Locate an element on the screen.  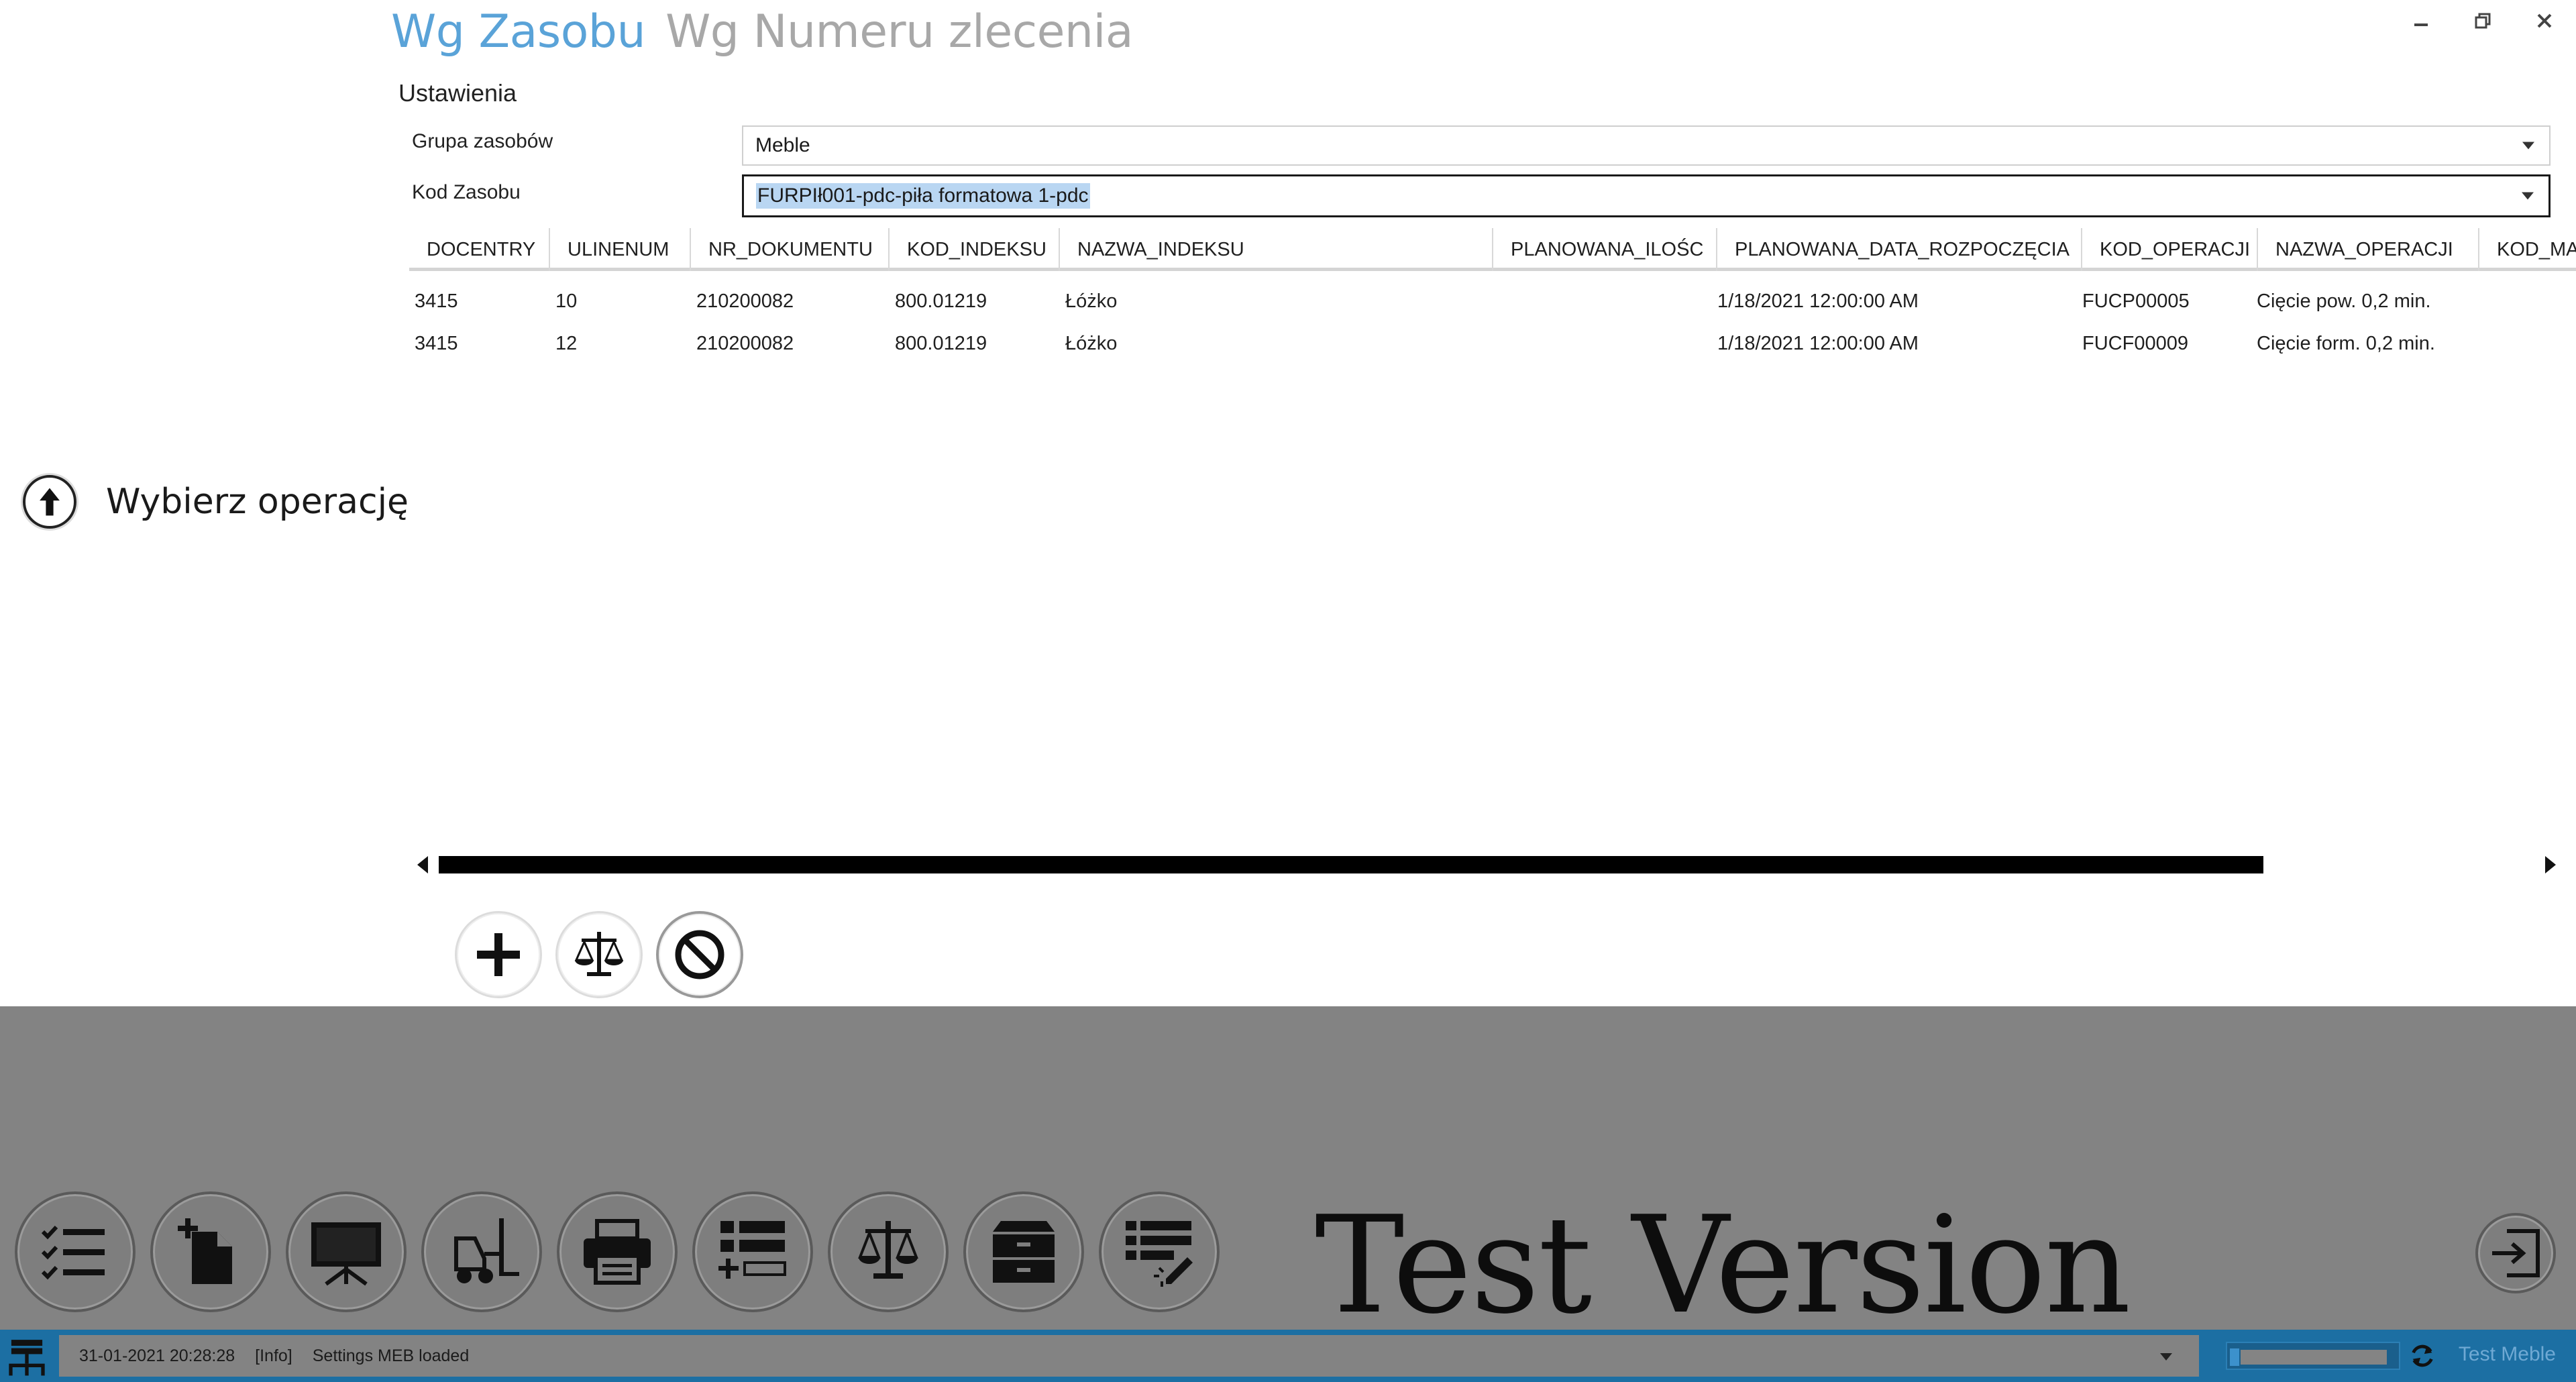
forklift-icon is located at coordinates (486, 1250).